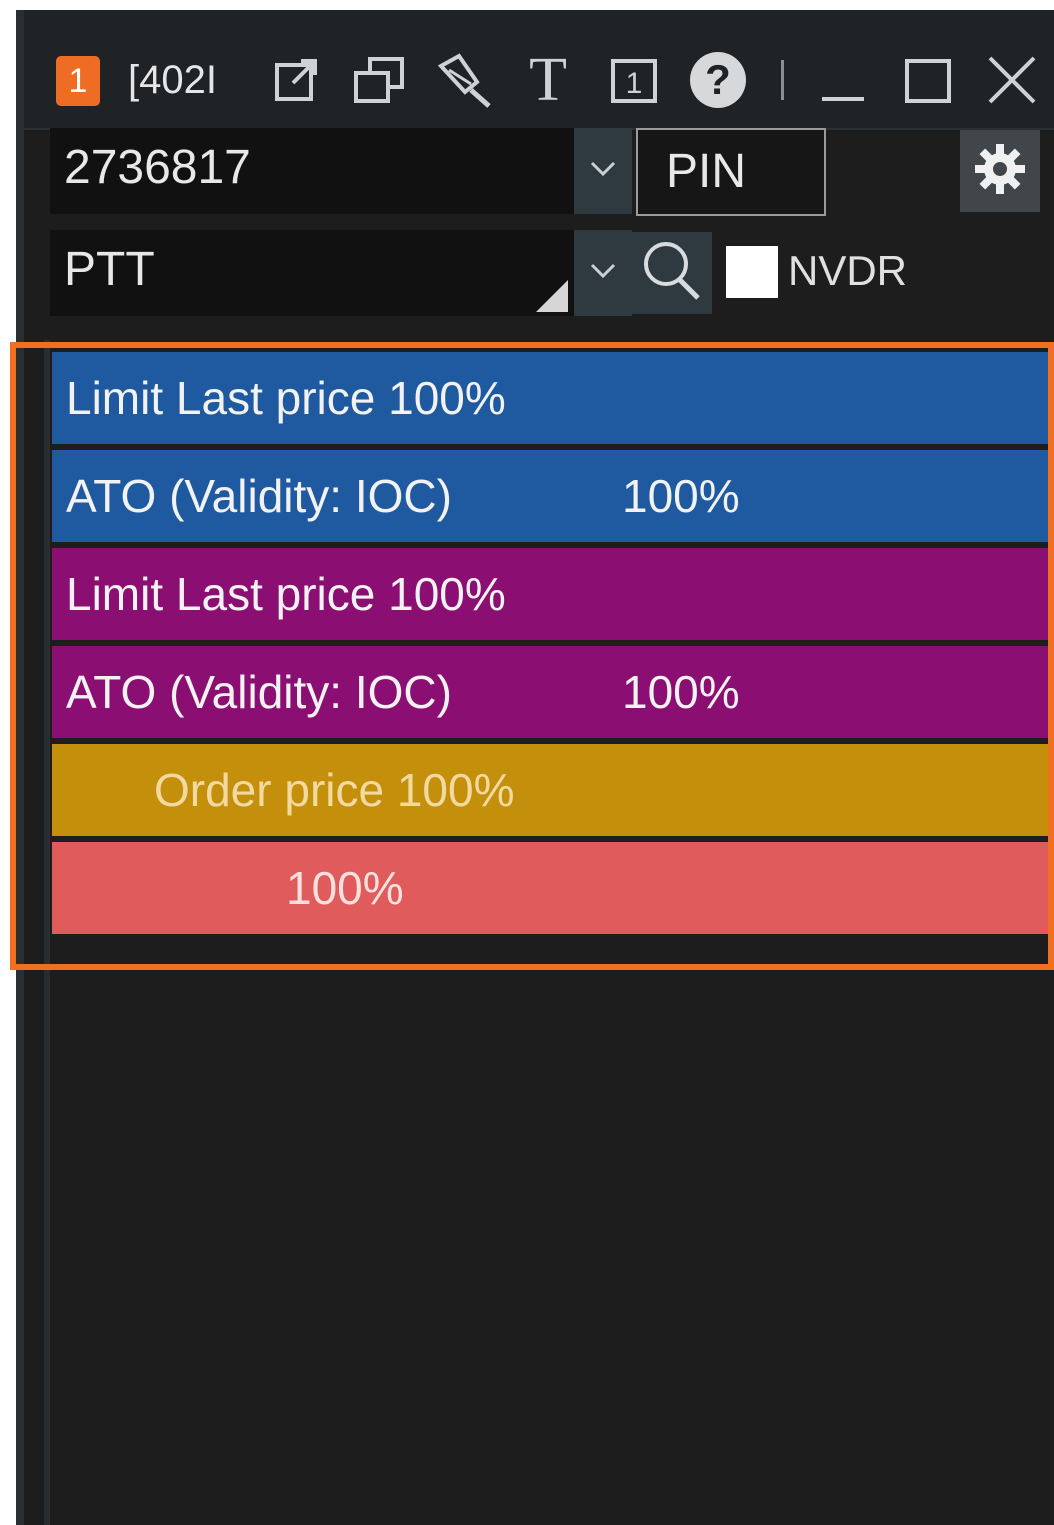 The width and height of the screenshot is (1054, 1525). Describe the element at coordinates (334, 790) in the screenshot. I see `order-preset-label: Order price 100%` at that location.